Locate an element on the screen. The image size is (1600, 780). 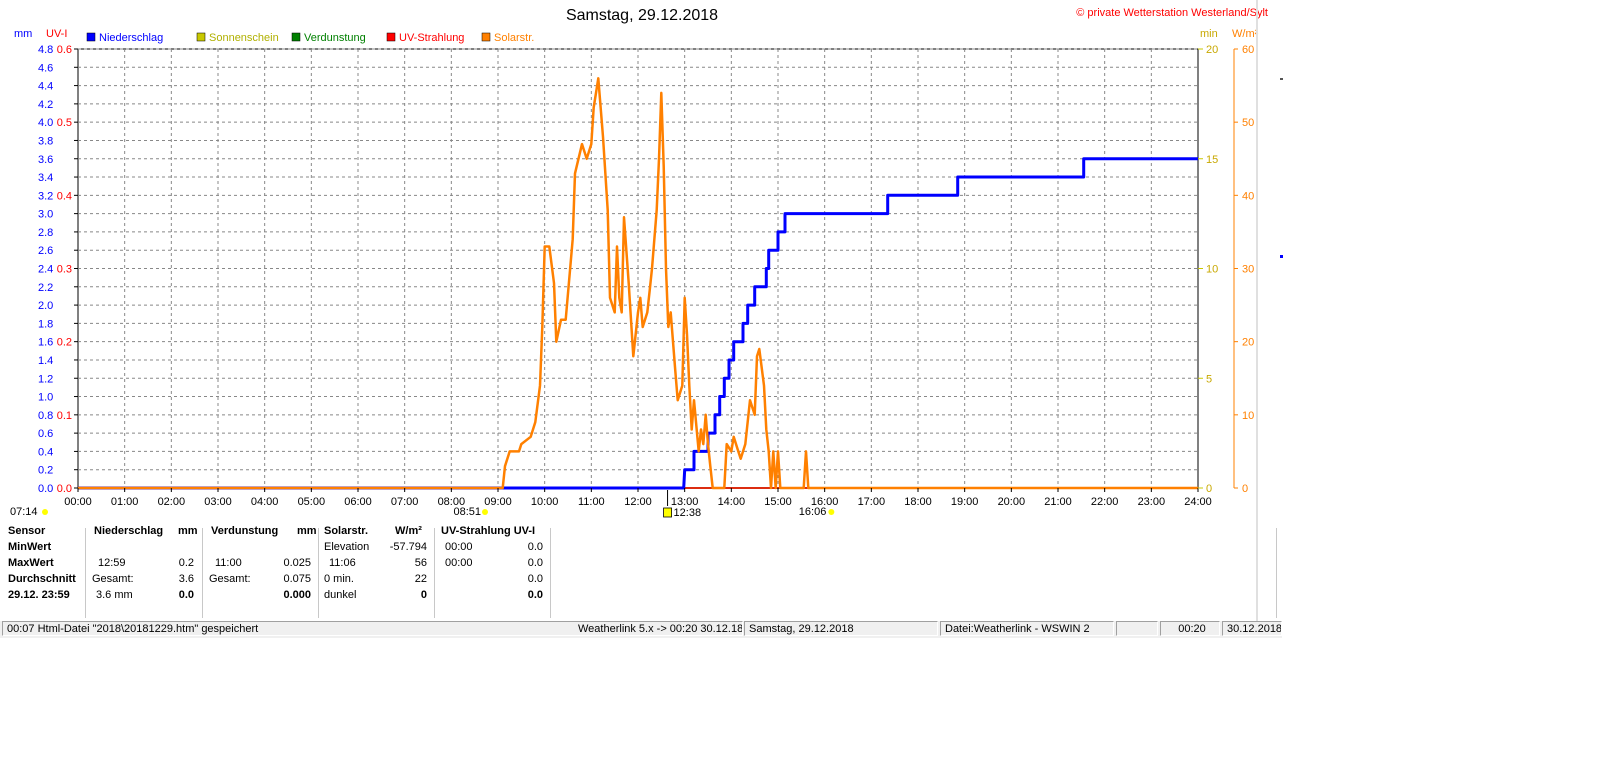
verdunstung-bottom-bold: 0.000 is located at coordinates (297, 595).